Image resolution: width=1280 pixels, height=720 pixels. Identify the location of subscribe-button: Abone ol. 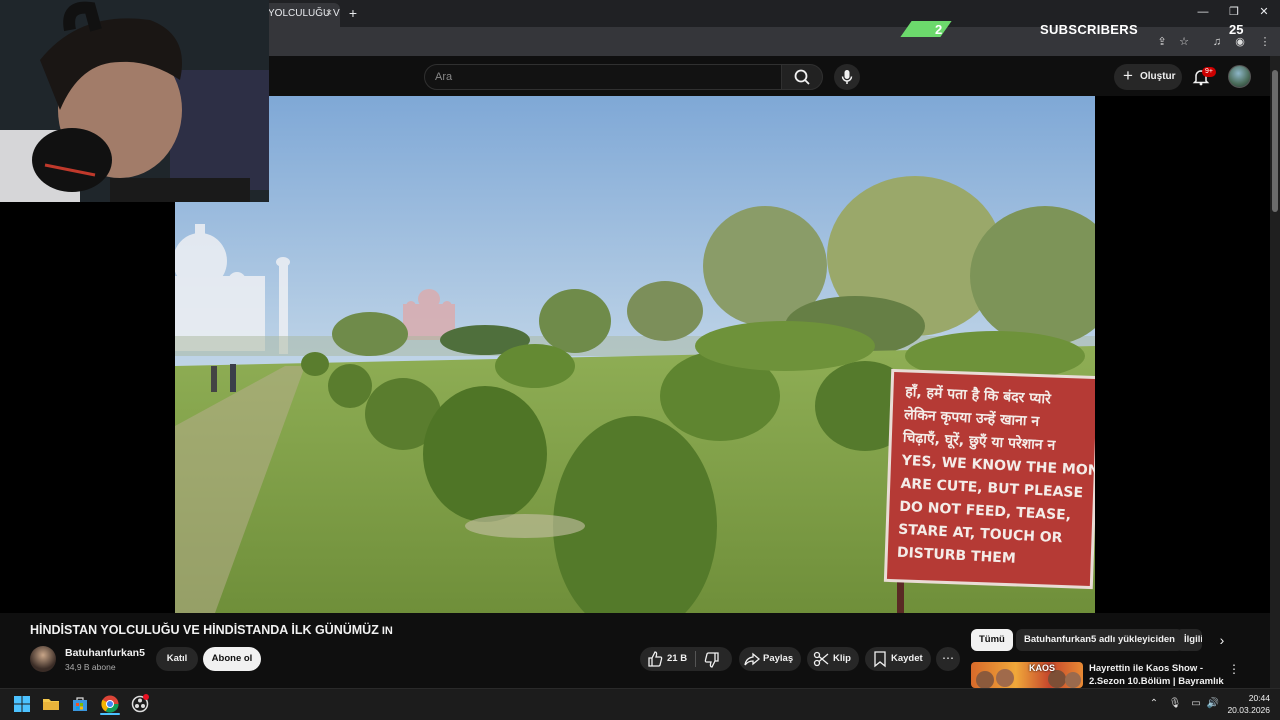
(232, 659).